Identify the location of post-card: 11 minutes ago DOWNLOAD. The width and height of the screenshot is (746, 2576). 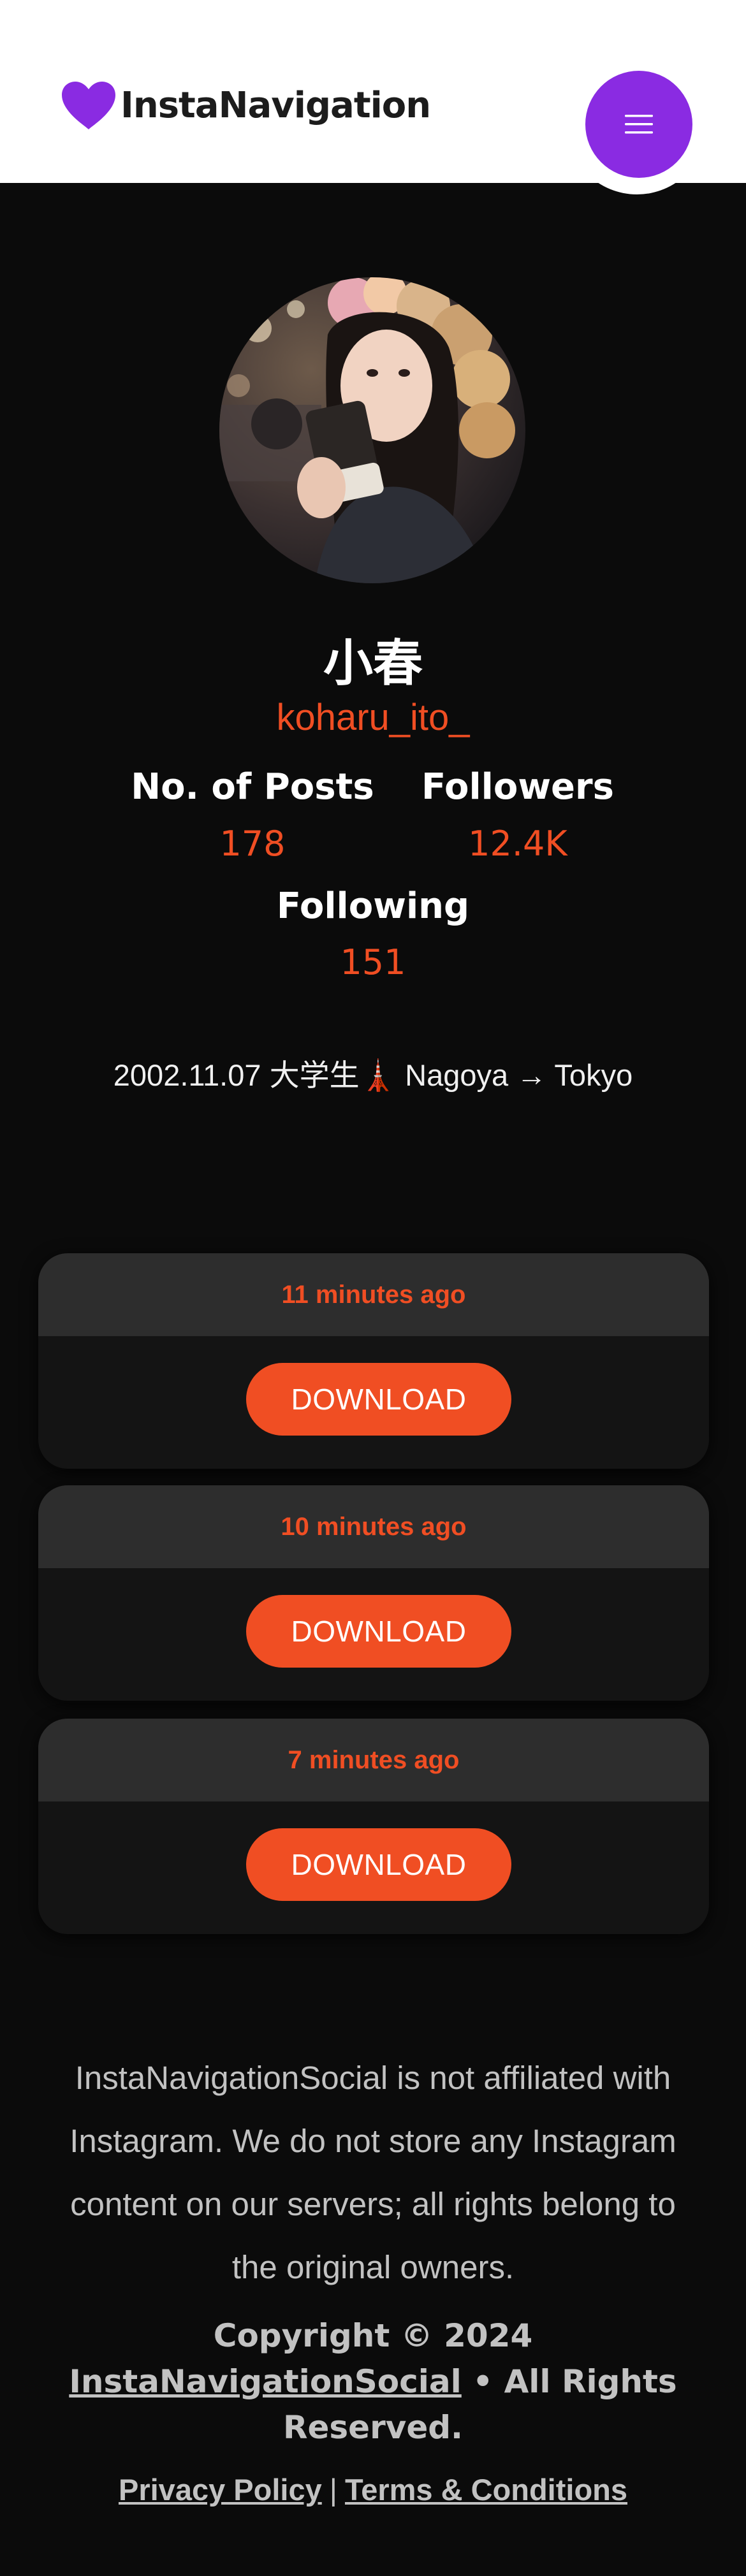
(373, 1361).